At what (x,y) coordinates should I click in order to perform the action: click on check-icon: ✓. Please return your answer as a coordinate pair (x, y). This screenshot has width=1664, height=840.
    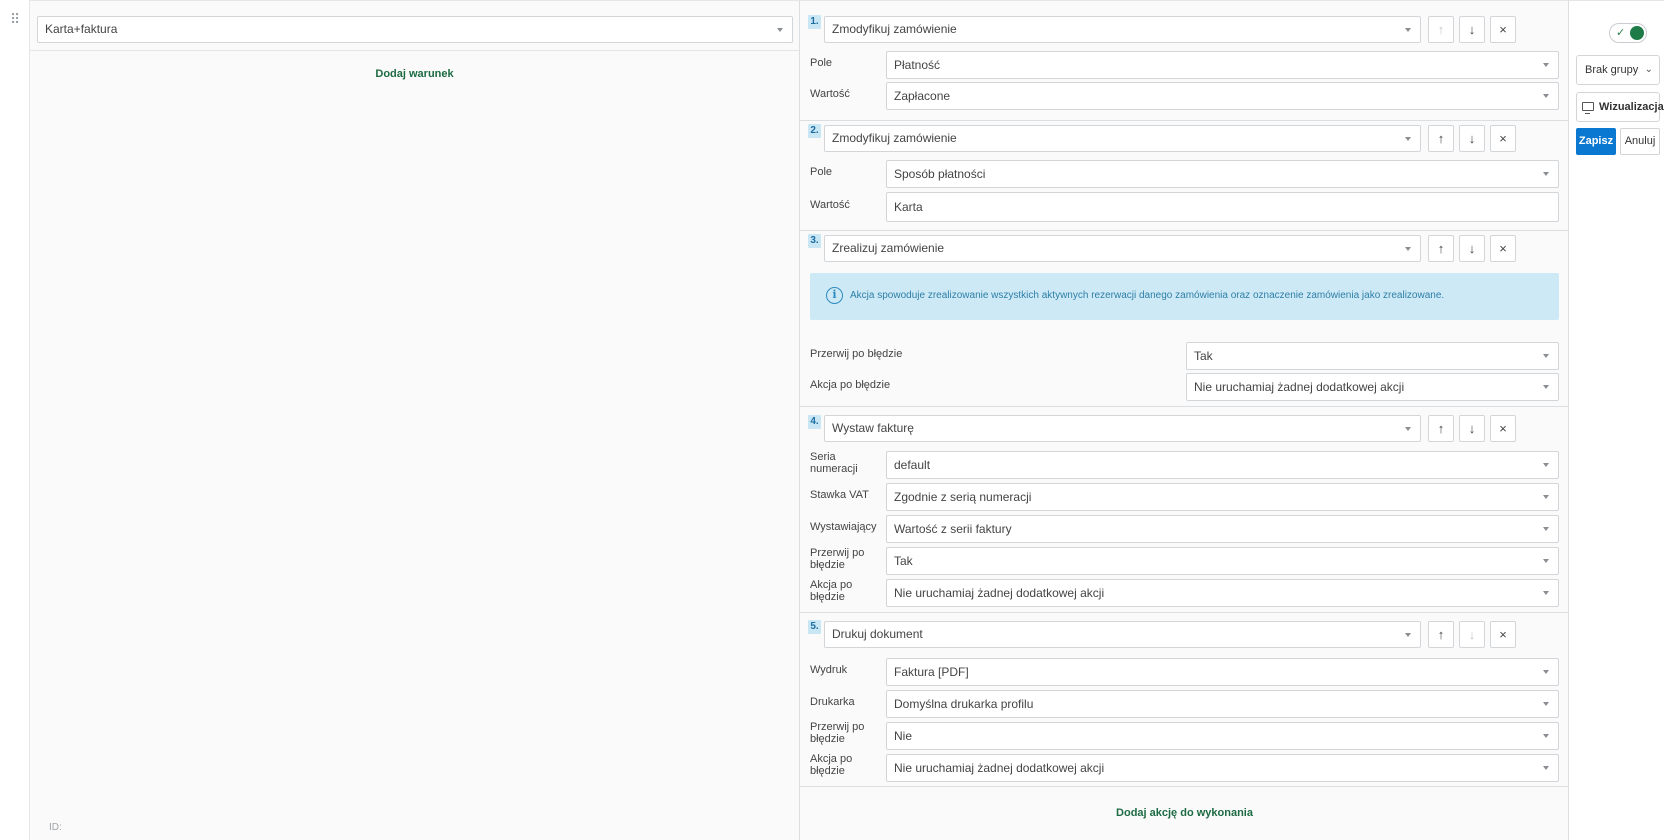
    Looking at the image, I should click on (1621, 33).